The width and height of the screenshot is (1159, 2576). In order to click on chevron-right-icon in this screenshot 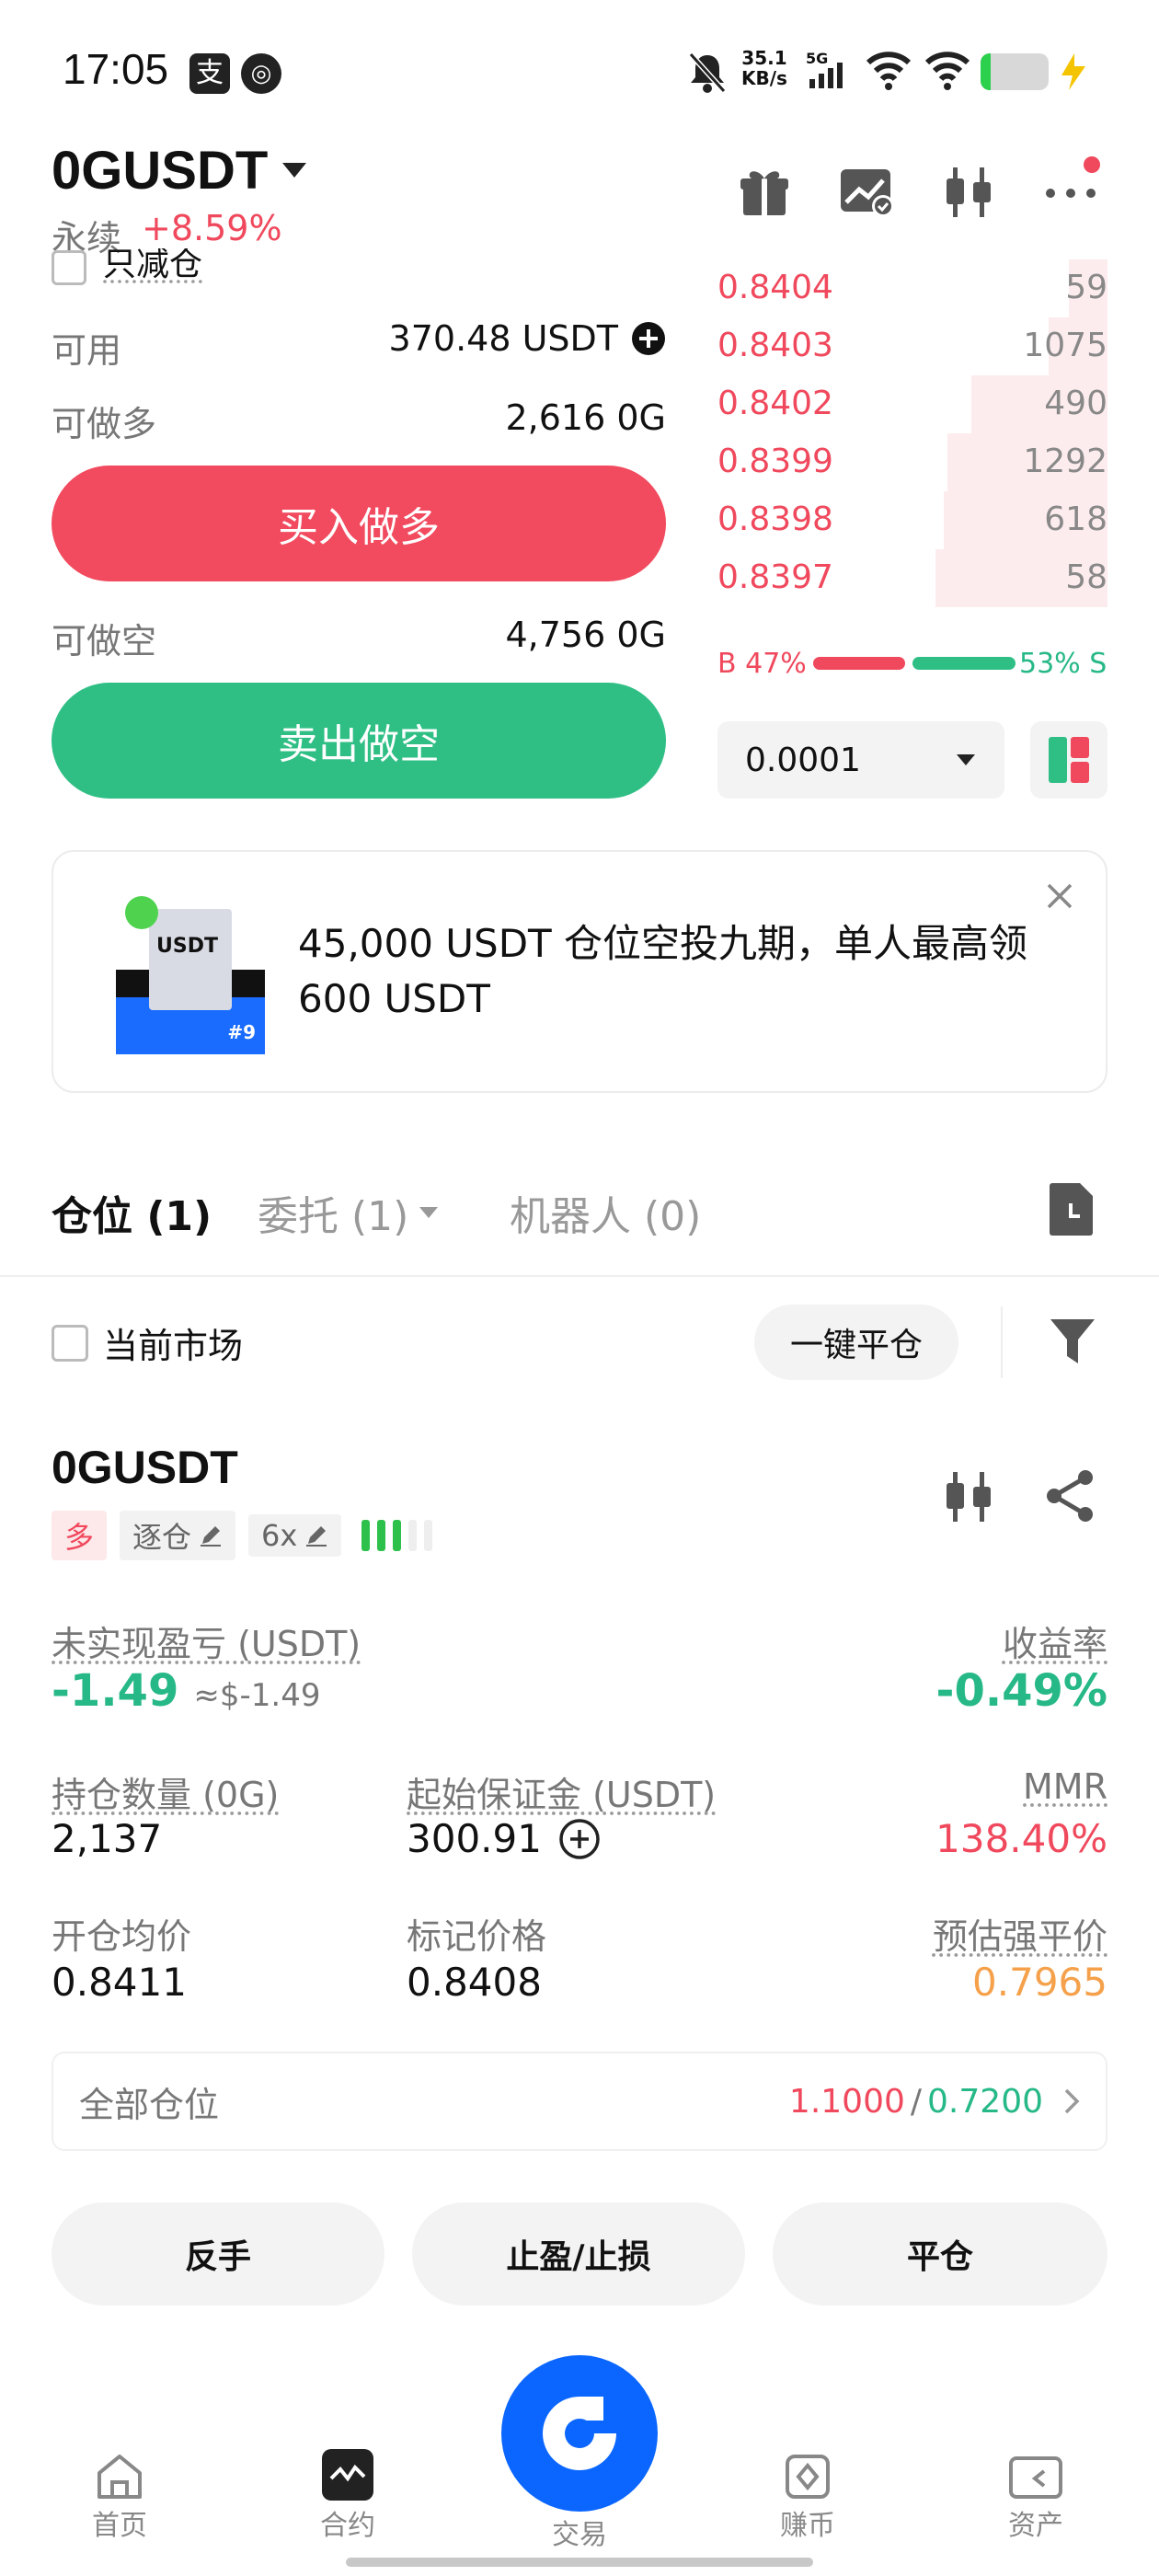, I will do `click(1072, 2101)`.